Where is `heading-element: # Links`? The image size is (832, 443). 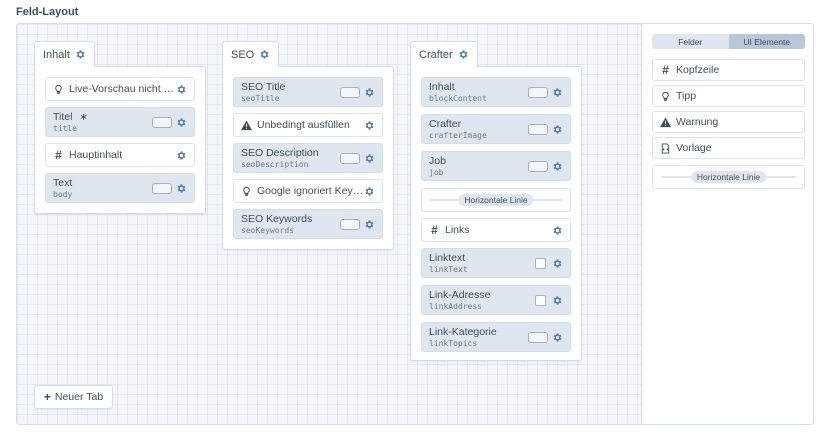 heading-element: # Links is located at coordinates (496, 230).